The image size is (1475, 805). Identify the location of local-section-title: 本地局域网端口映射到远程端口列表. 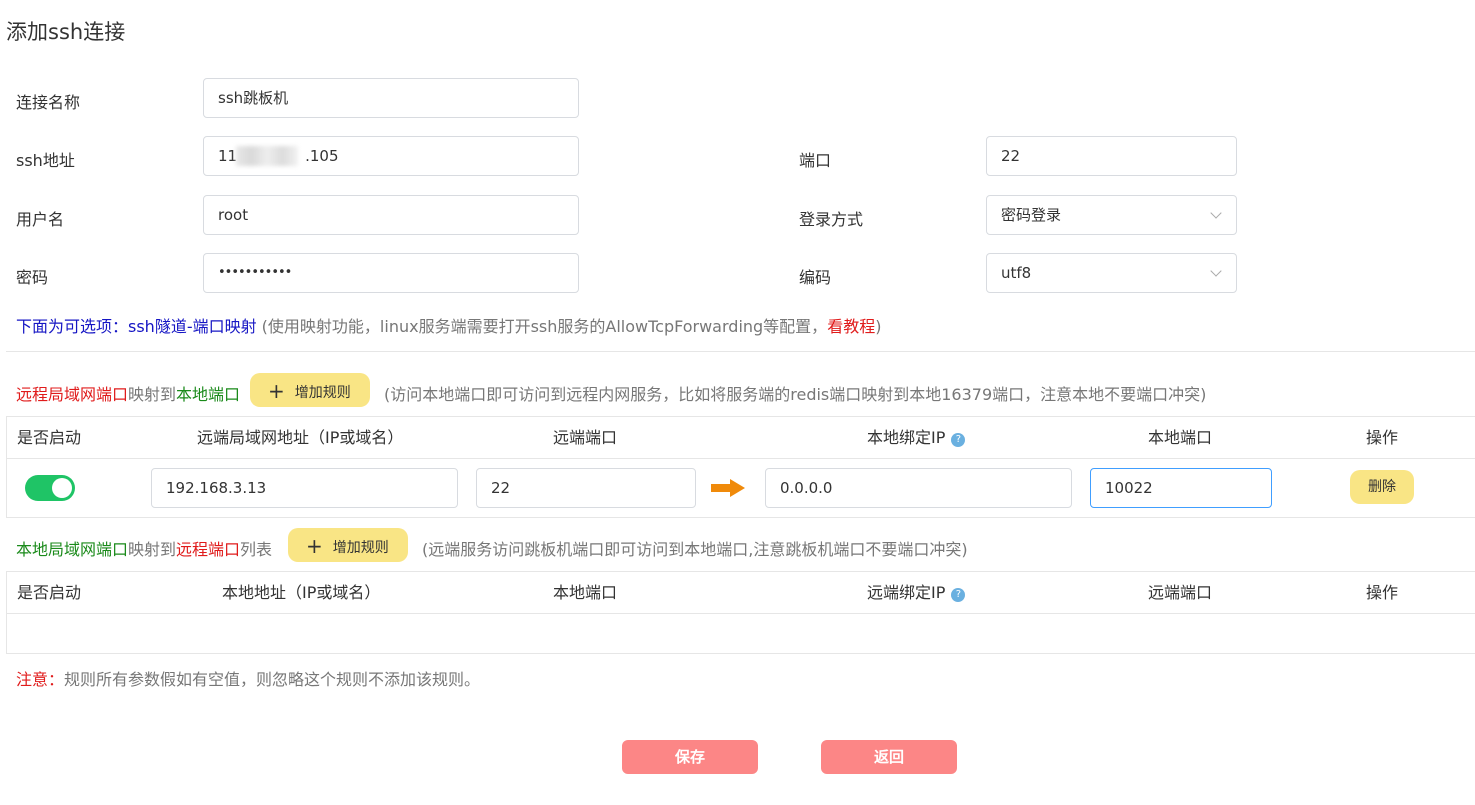
(144, 548).